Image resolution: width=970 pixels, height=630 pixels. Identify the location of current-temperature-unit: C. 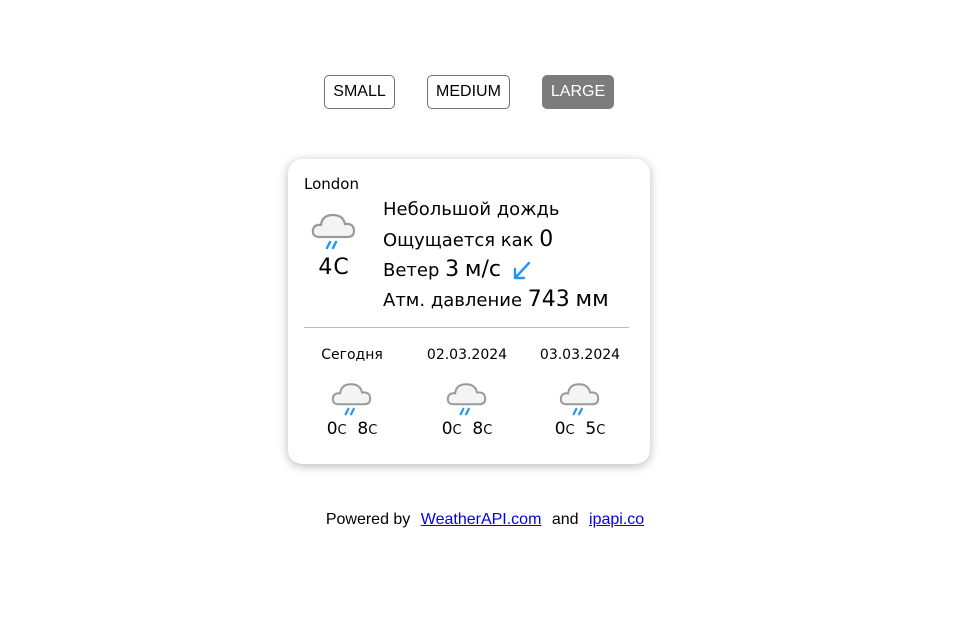
(341, 267).